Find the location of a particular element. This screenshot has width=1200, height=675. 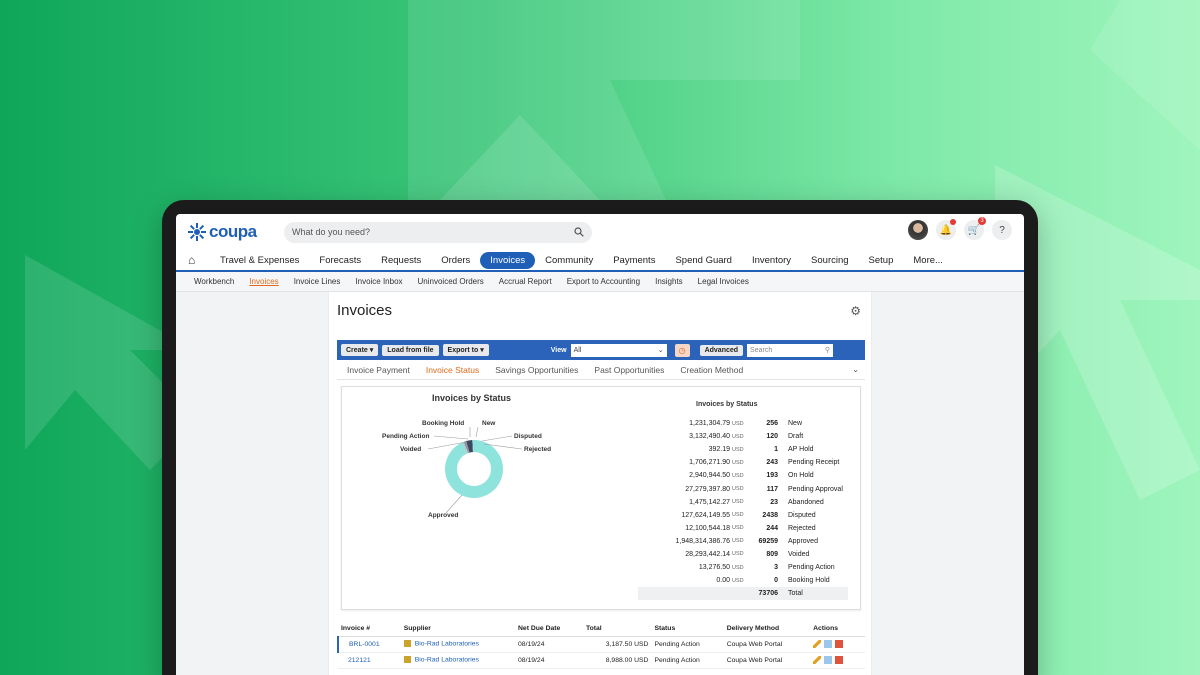

column-header-status: Status is located at coordinates (687, 629).